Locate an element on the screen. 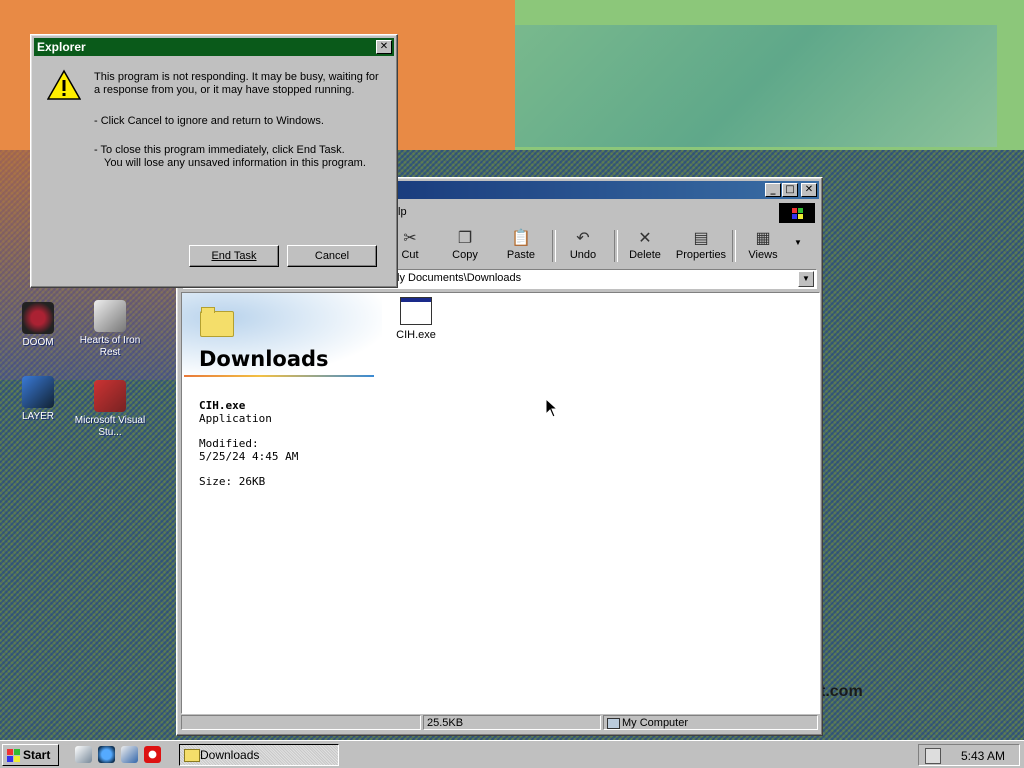 Image resolution: width=1024 pixels, height=768 pixels. windows-logo-icon is located at coordinates (797, 213).